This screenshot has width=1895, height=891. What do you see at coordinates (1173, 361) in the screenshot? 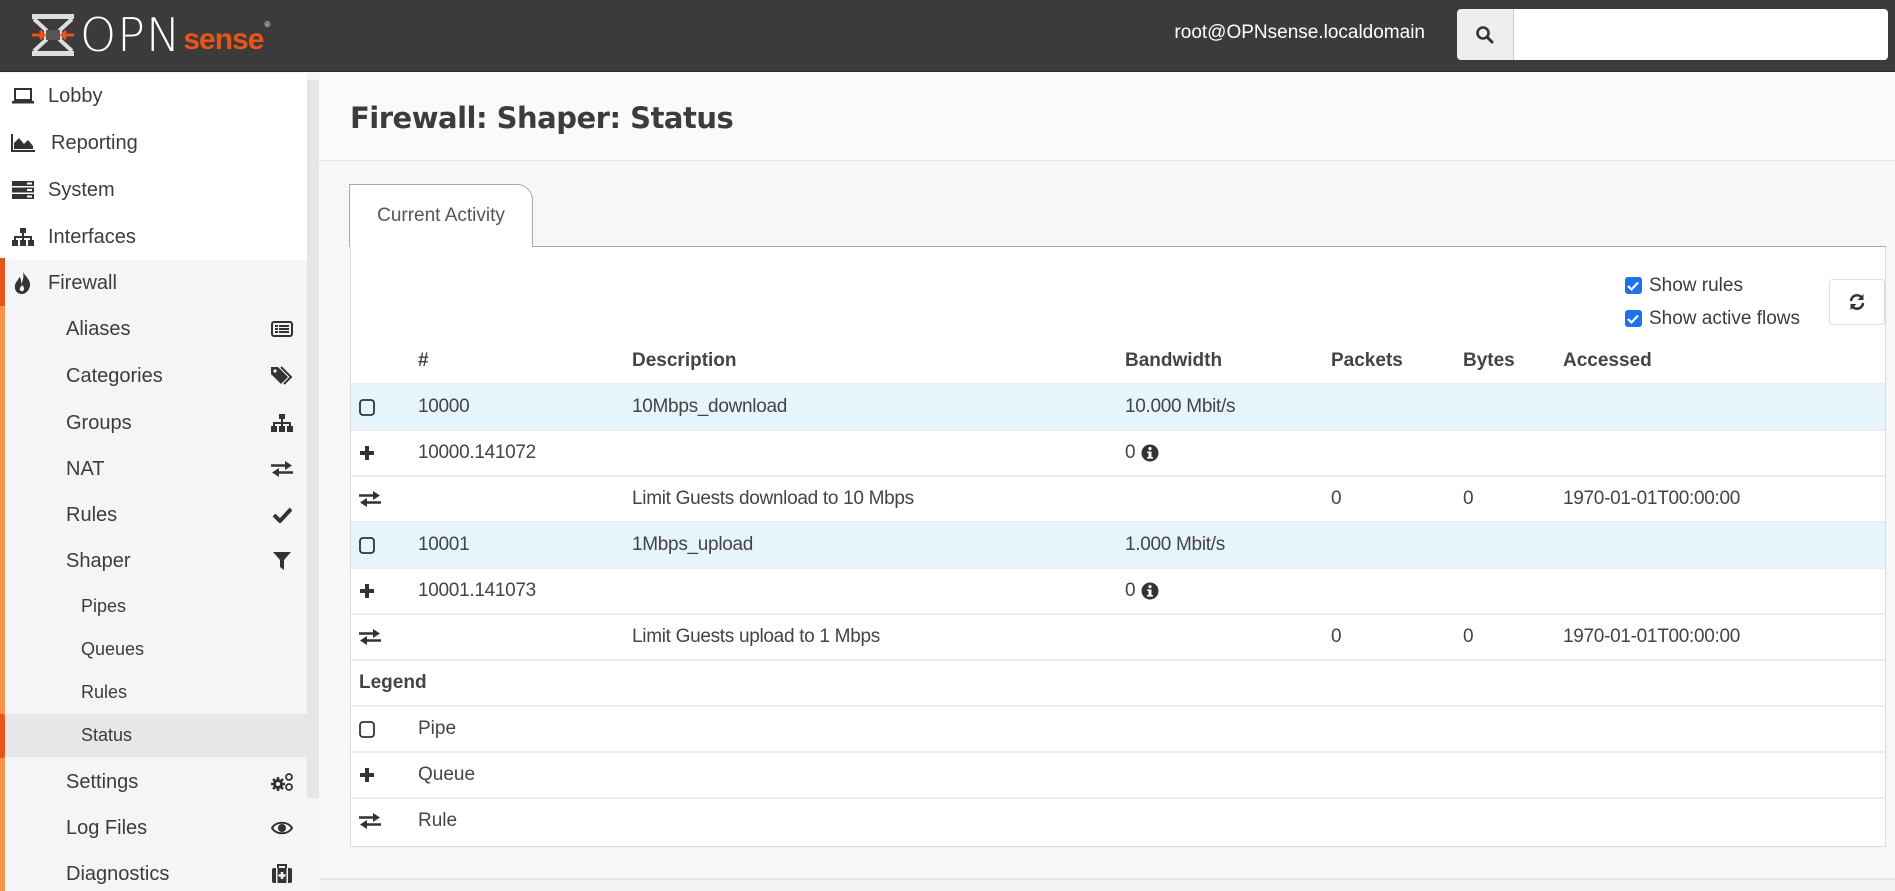
I see `column-header-bandwidth: Bandwidth` at bounding box center [1173, 361].